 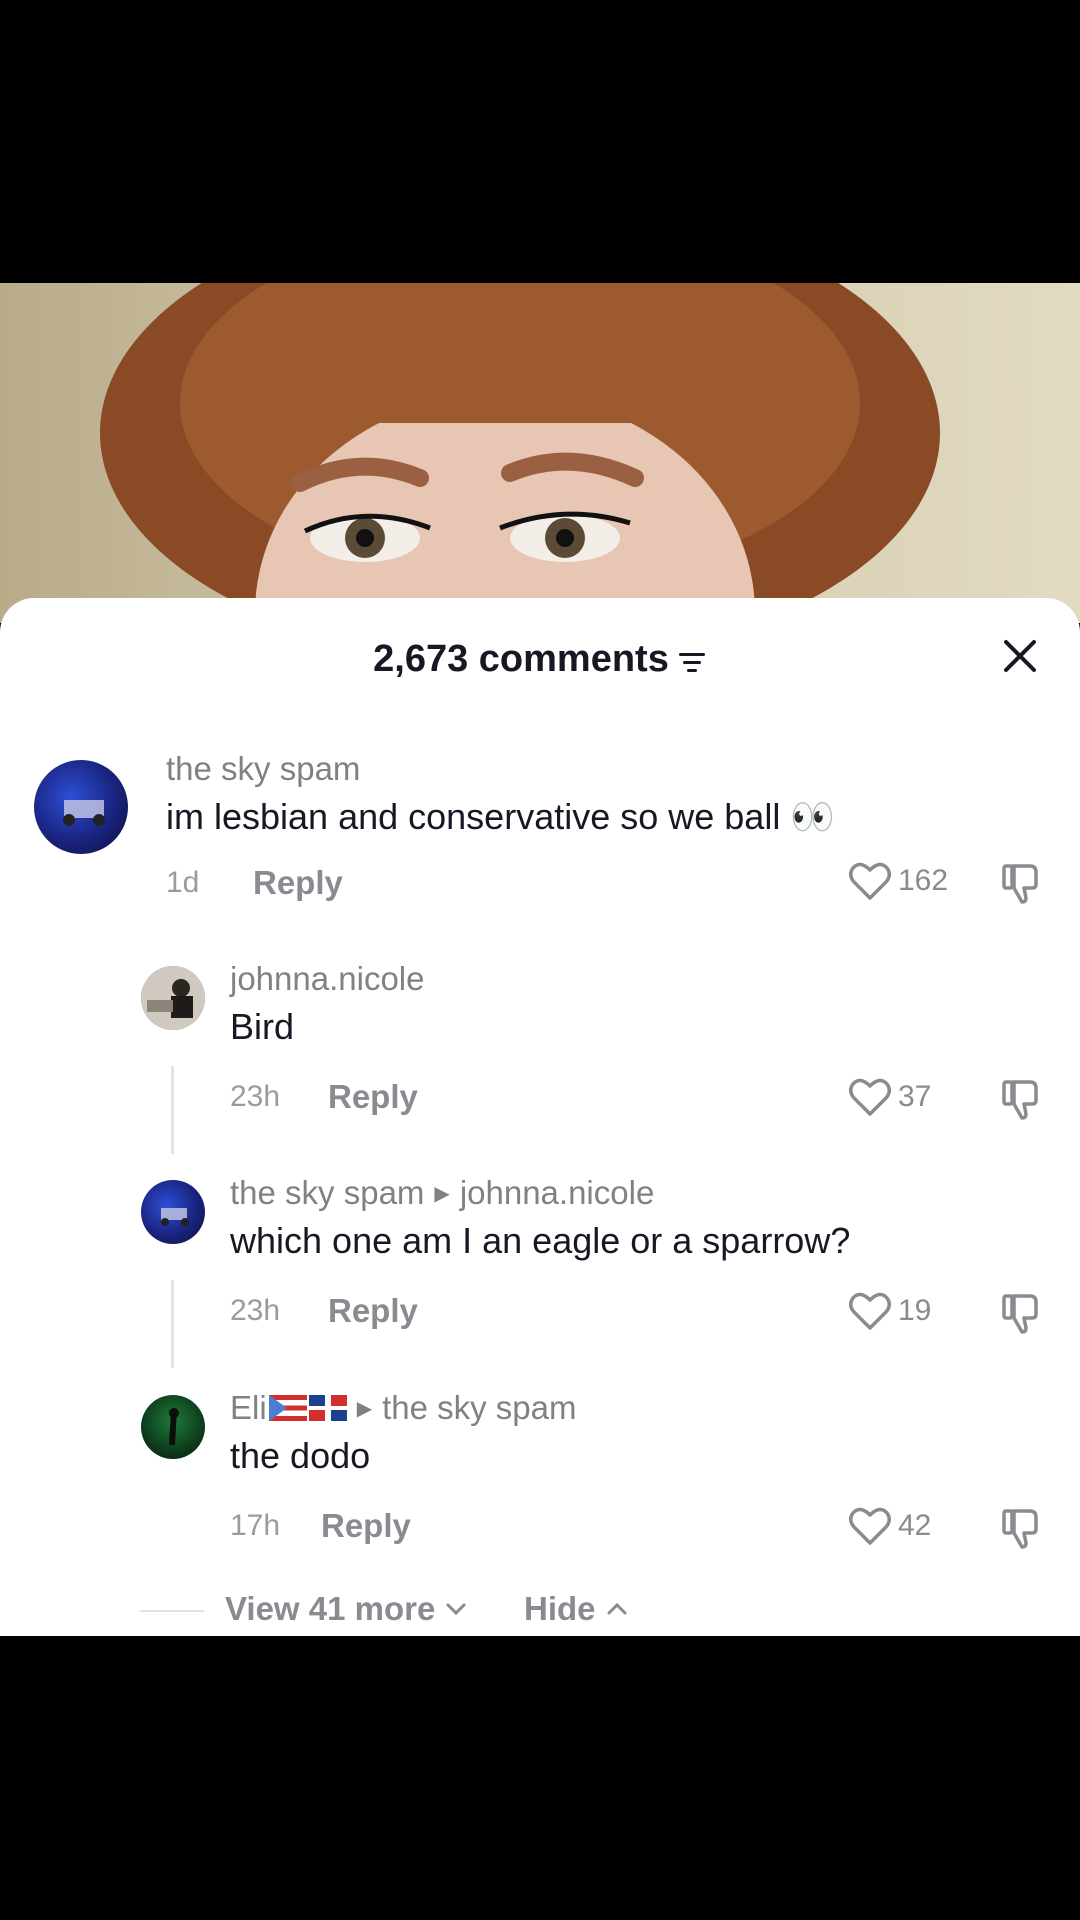 I want to click on video-frame-image, so click(x=520, y=453).